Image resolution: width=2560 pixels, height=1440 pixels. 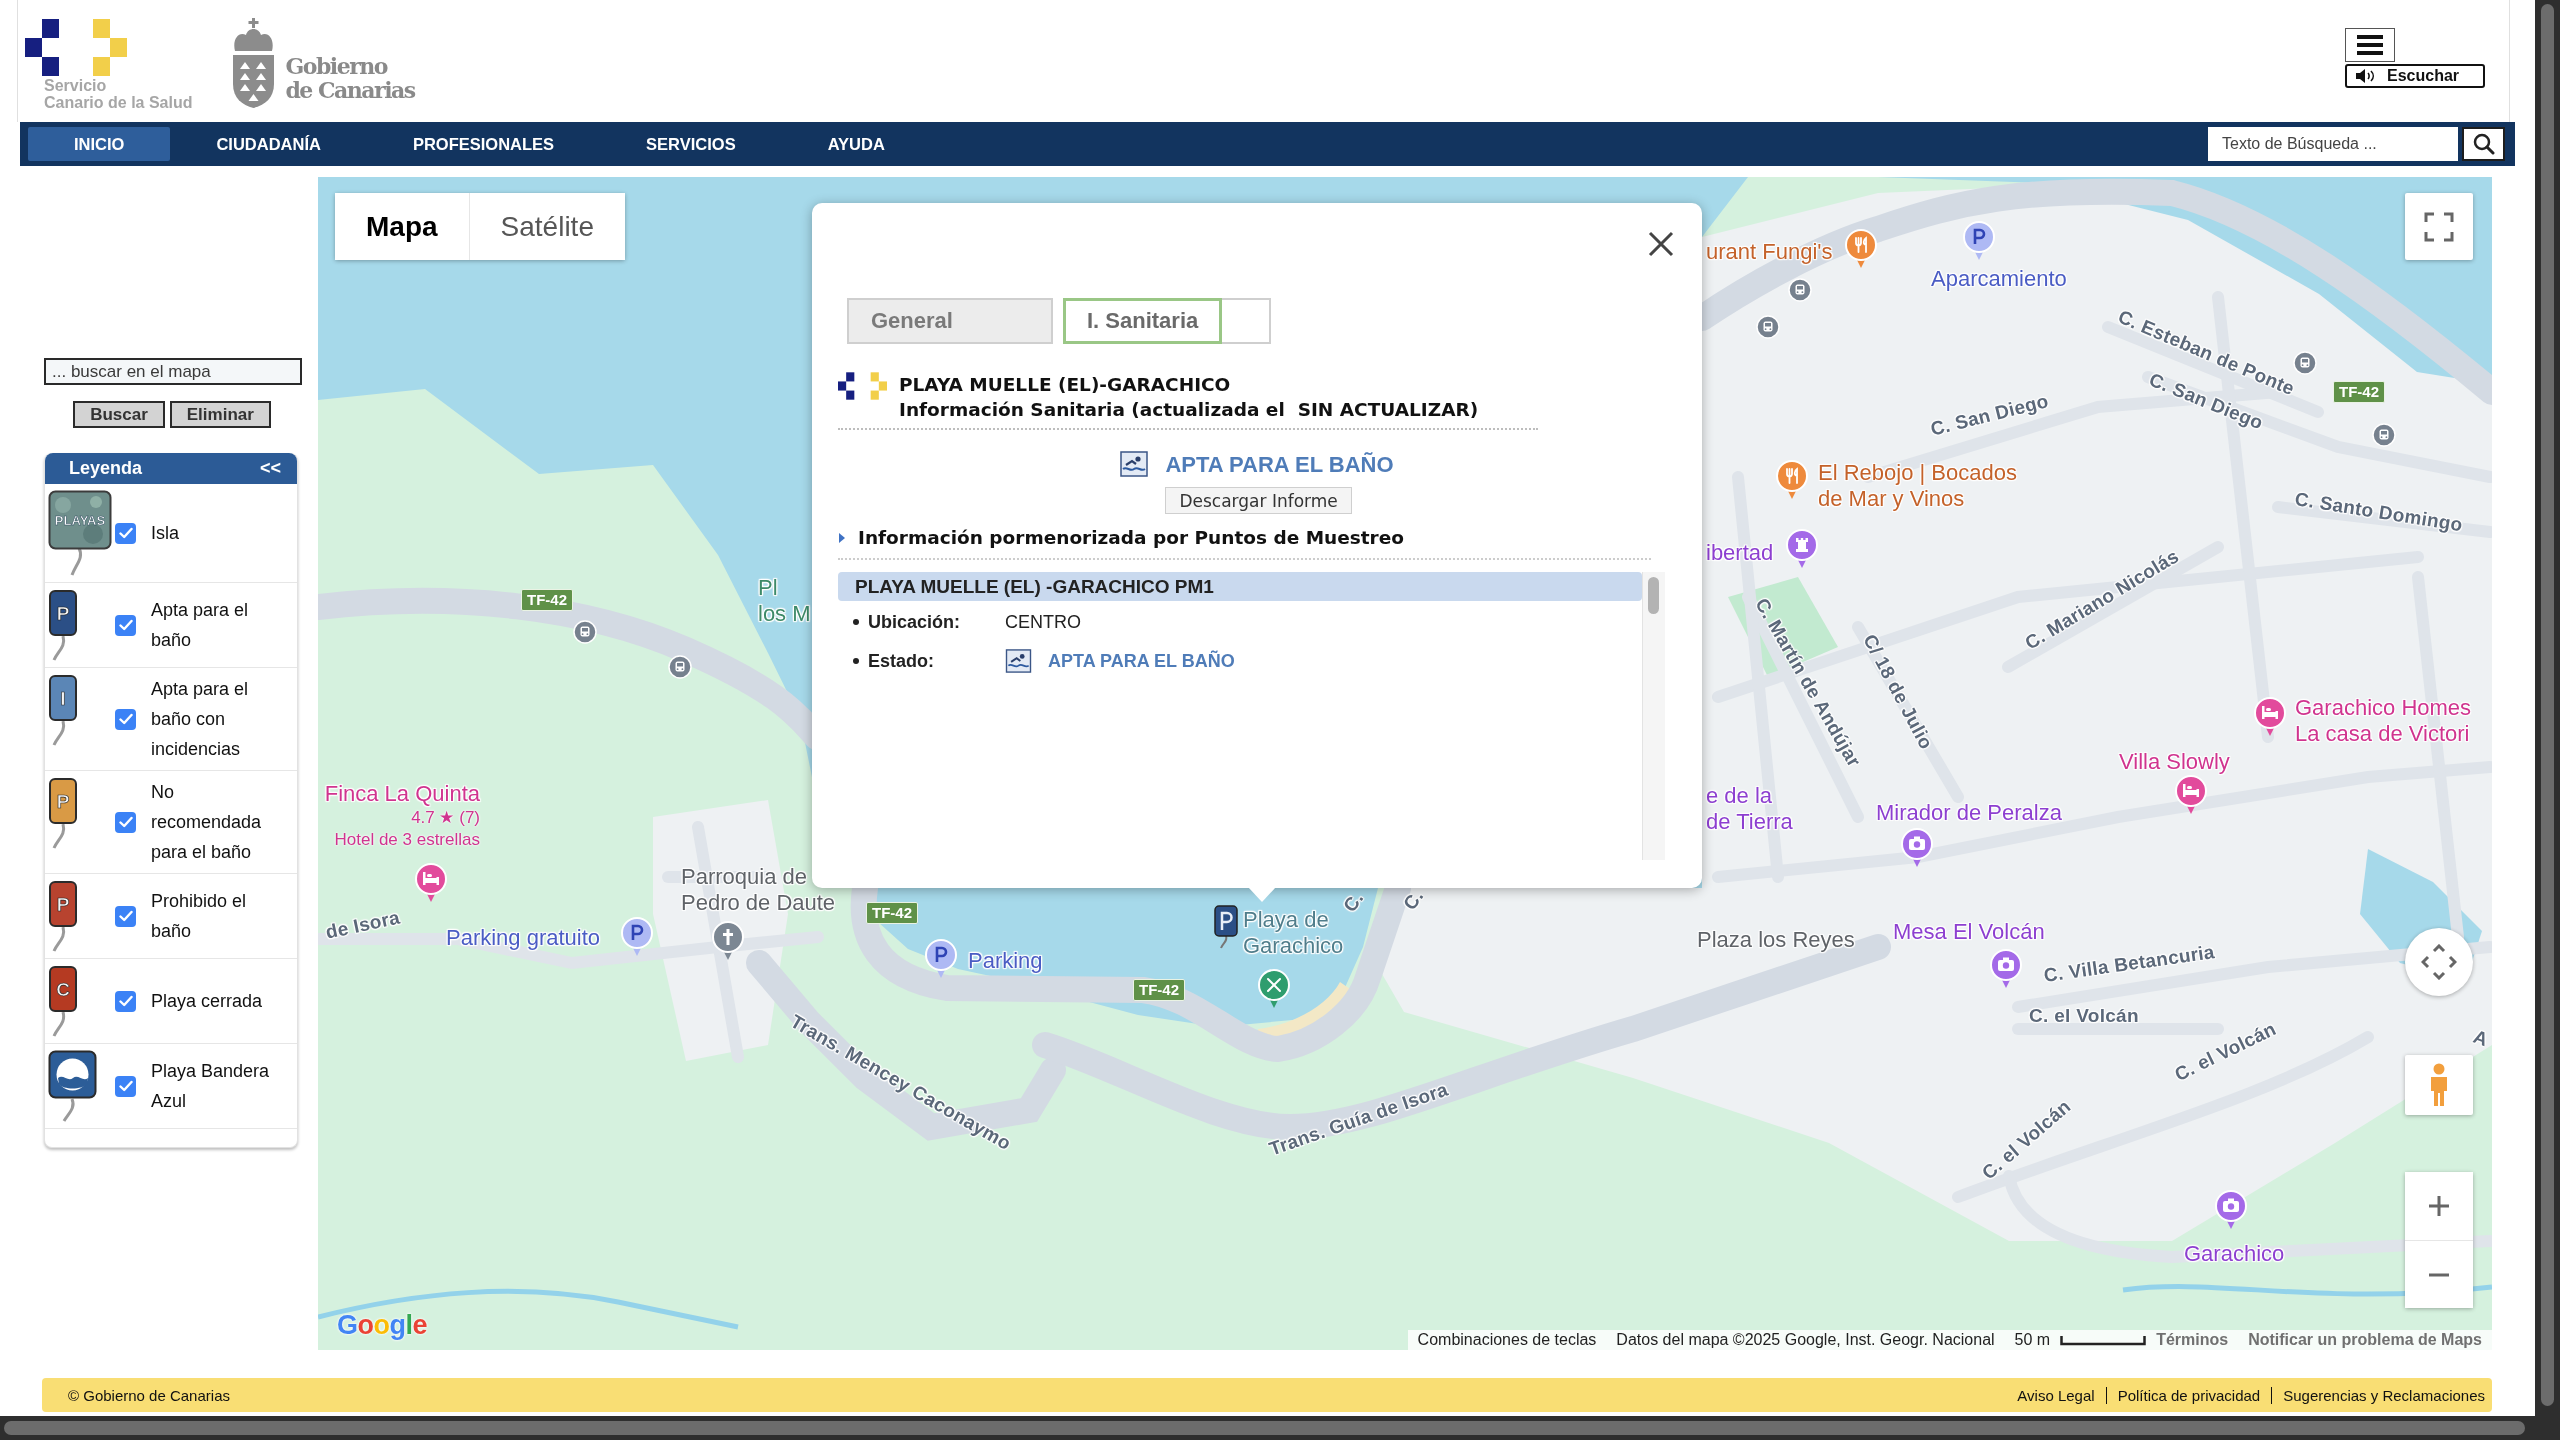 What do you see at coordinates (2415, 76) in the screenshot?
I see `listen-button: Escuchar` at bounding box center [2415, 76].